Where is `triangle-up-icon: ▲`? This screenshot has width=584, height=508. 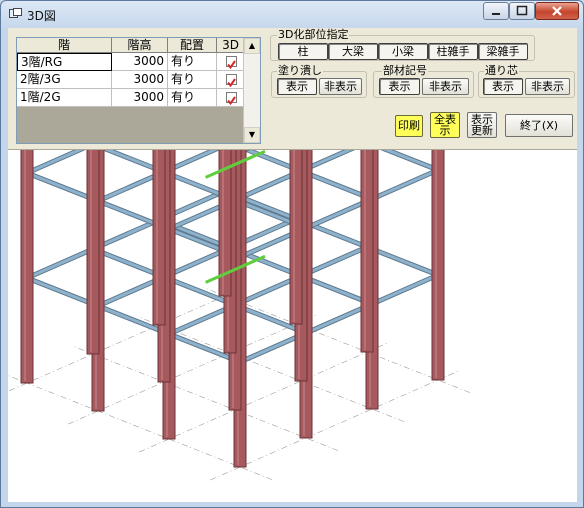
triangle-up-icon: ▲ is located at coordinates (252, 45).